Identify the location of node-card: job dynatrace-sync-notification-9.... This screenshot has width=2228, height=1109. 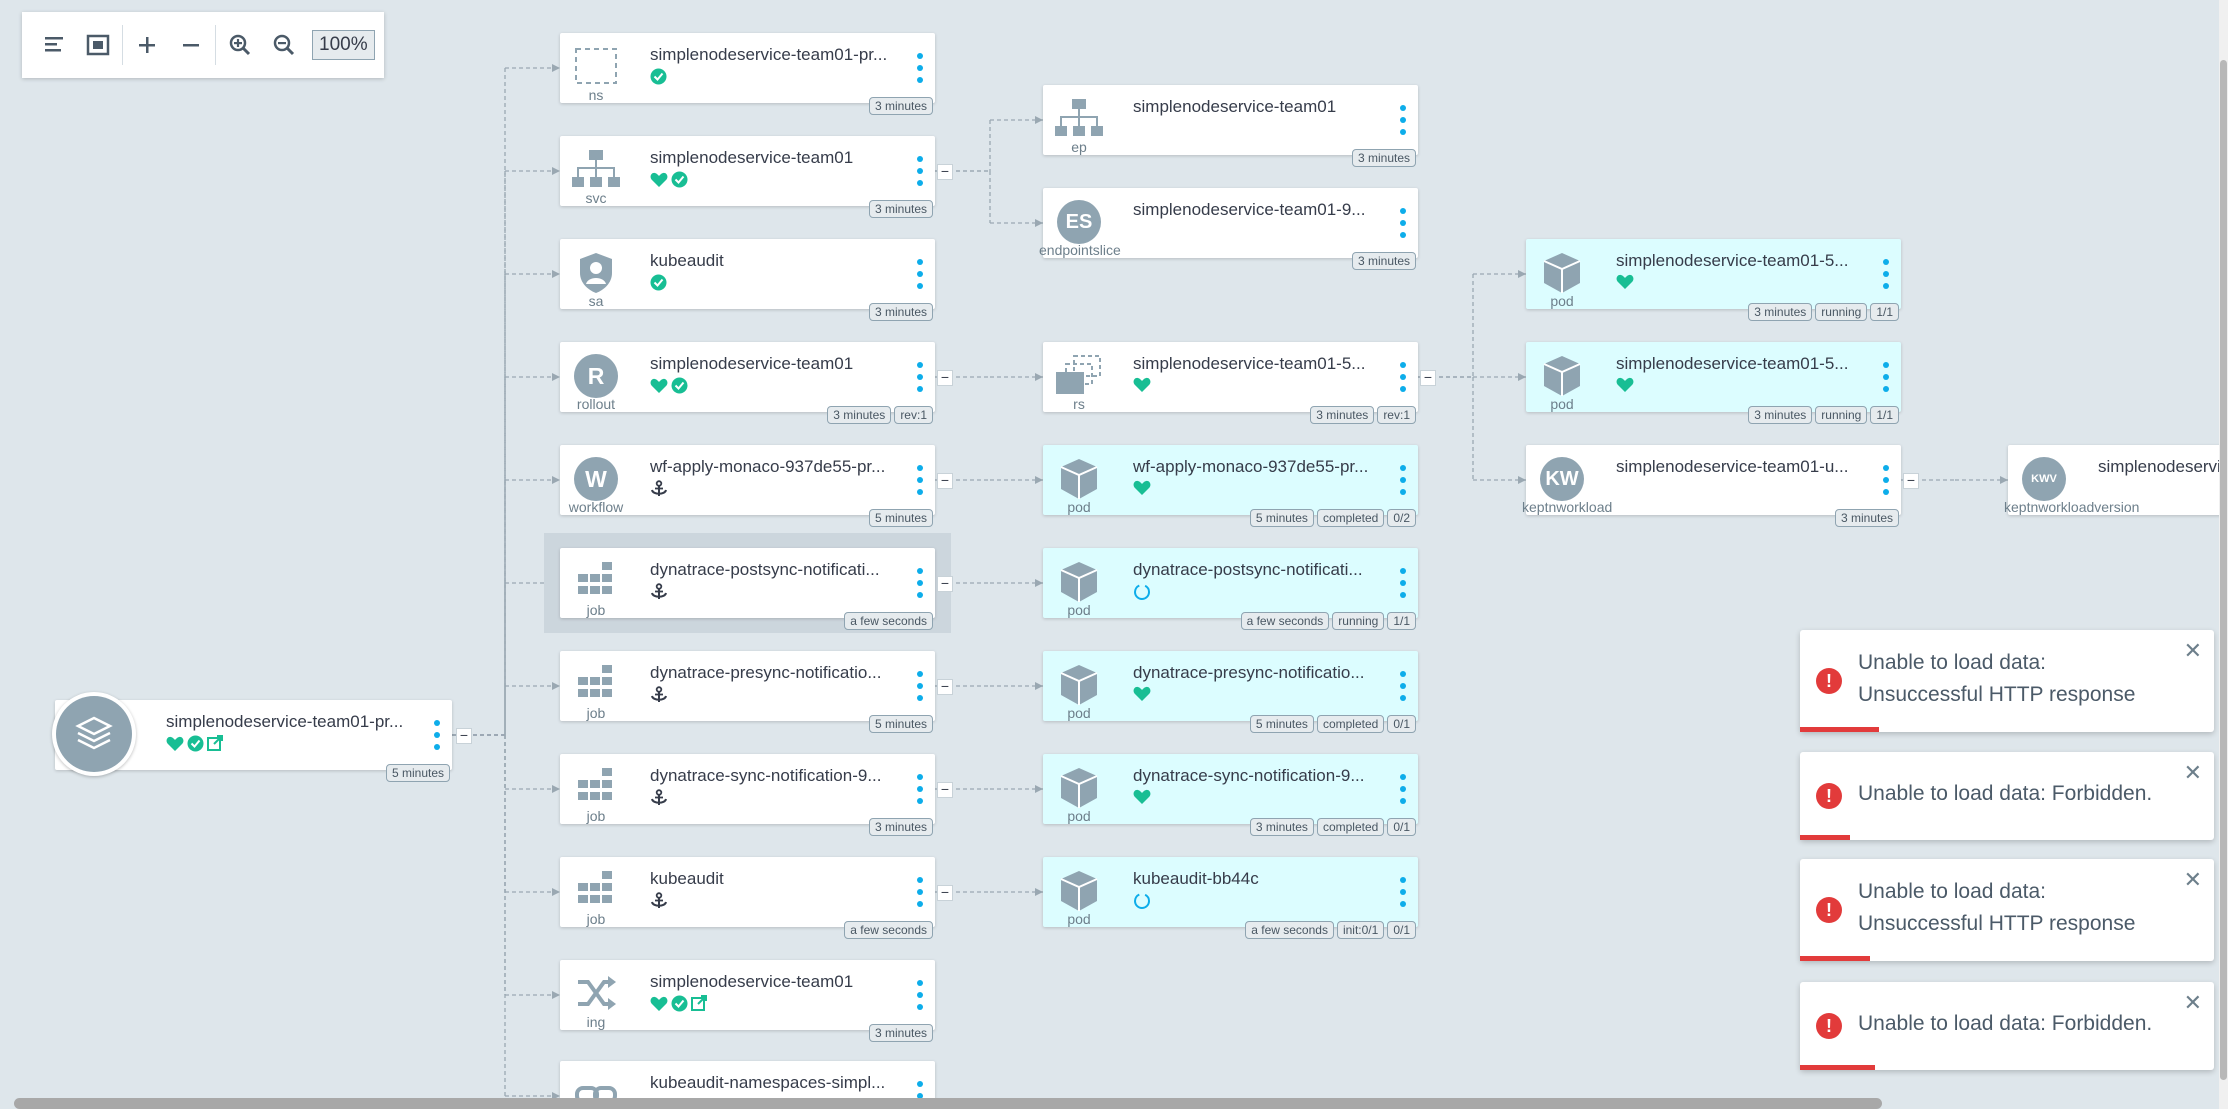
(747, 789).